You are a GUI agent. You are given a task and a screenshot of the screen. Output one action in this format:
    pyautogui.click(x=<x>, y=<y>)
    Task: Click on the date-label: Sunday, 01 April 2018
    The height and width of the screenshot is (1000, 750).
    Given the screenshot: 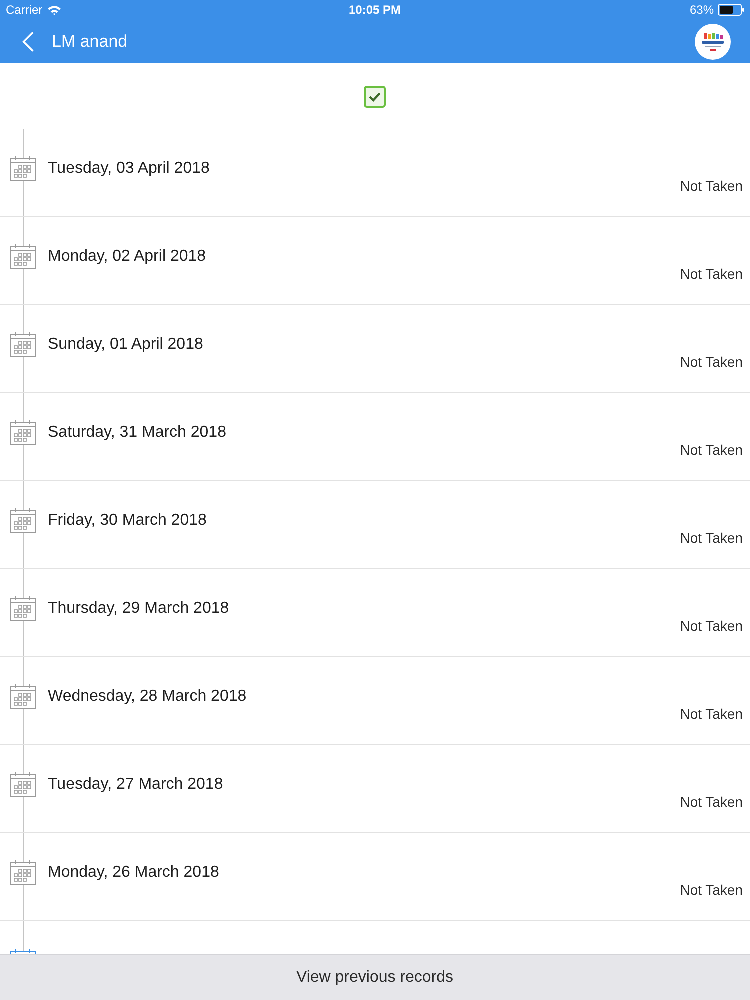 What is the action you would take?
    pyautogui.click(x=126, y=345)
    